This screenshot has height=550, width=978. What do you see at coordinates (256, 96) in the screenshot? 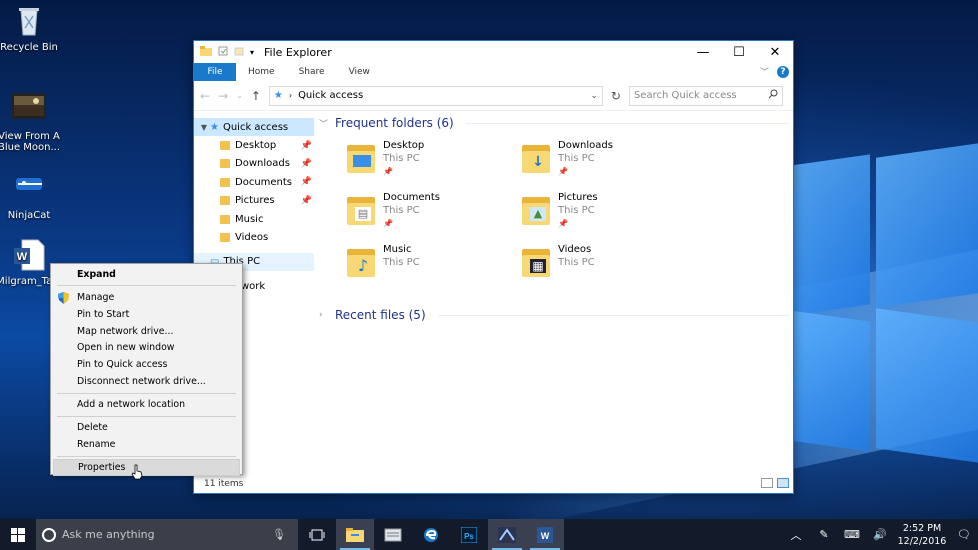
I see `up-button: ↑` at bounding box center [256, 96].